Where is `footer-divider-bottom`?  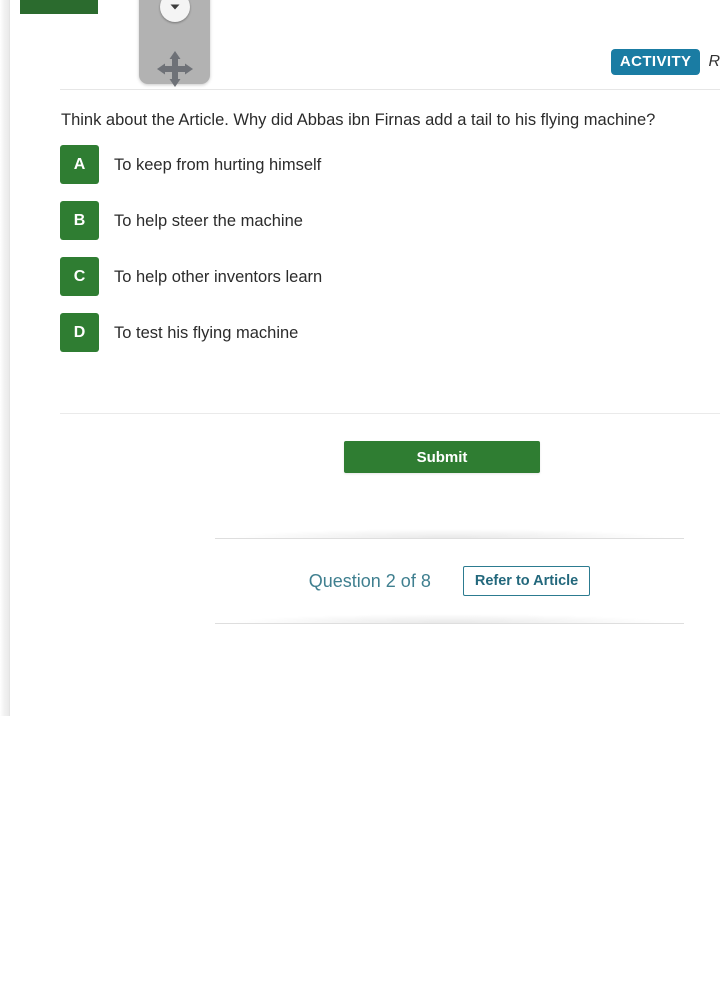 footer-divider-bottom is located at coordinates (449, 619).